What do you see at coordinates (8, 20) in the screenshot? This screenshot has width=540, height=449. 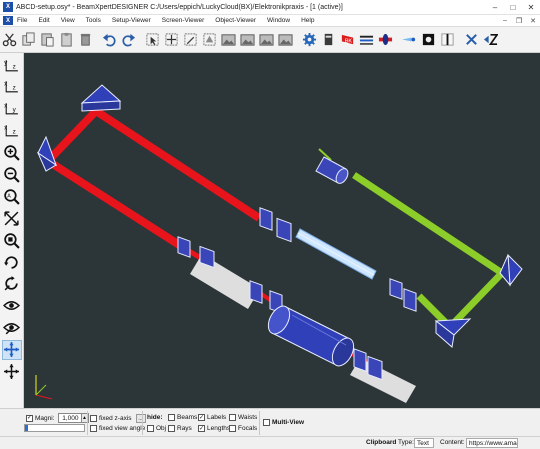 I see `menu-logo-icon: X` at bounding box center [8, 20].